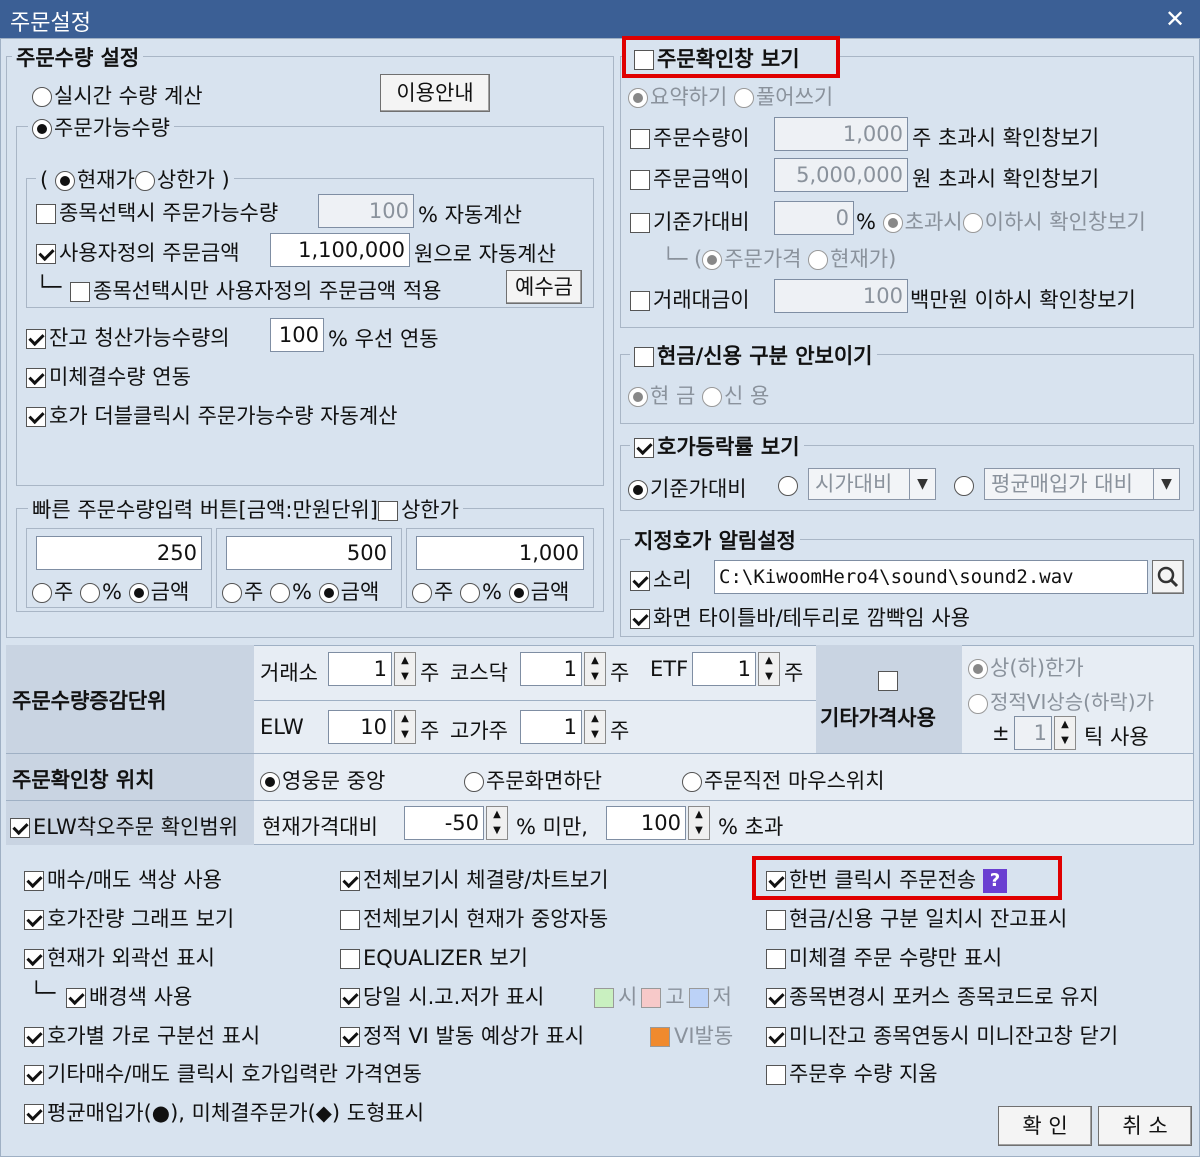 The width and height of the screenshot is (1200, 1157). I want to click on qty-check: 주문수량이, so click(690, 137).